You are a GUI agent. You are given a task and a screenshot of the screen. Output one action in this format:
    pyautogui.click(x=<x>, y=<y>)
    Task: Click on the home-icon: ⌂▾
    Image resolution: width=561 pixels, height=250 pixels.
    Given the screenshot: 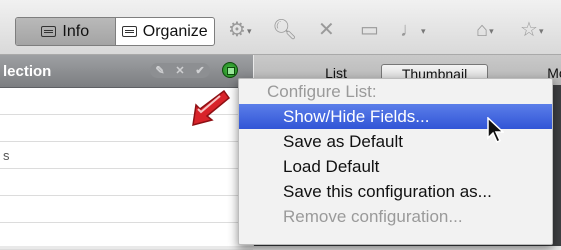 What is the action you would take?
    pyautogui.click(x=485, y=30)
    